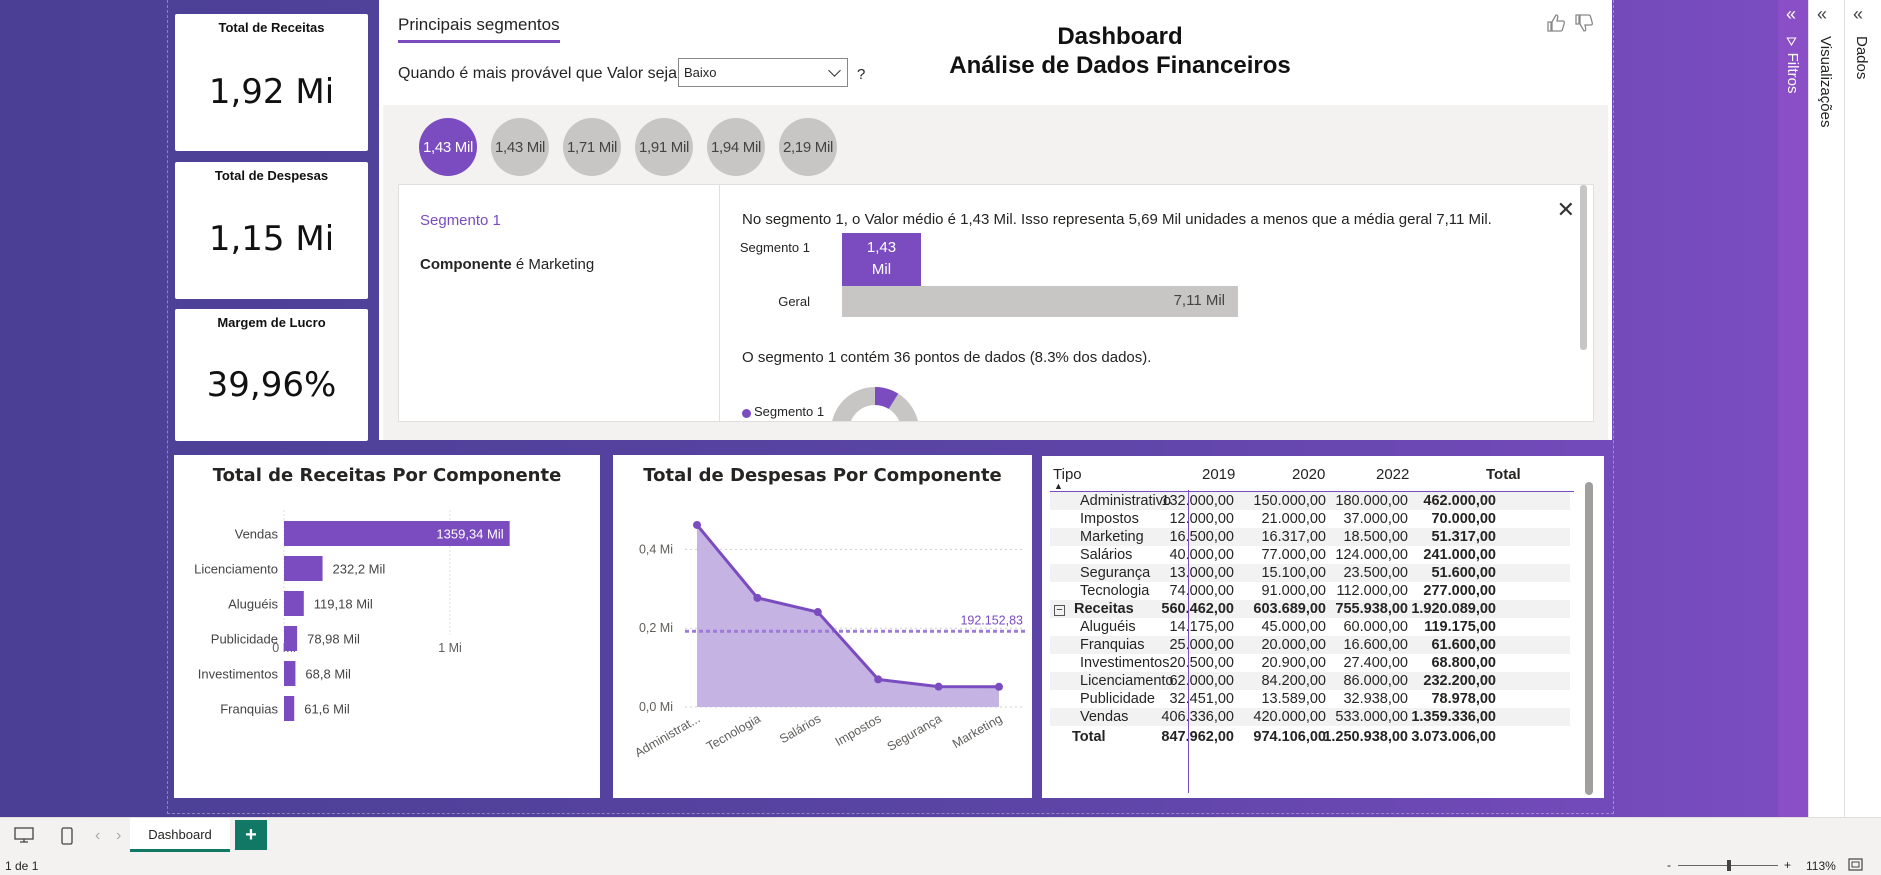 The width and height of the screenshot is (1881, 875). Describe the element at coordinates (1289, 501) in the screenshot. I see `table-cell: 150.000,00` at that location.